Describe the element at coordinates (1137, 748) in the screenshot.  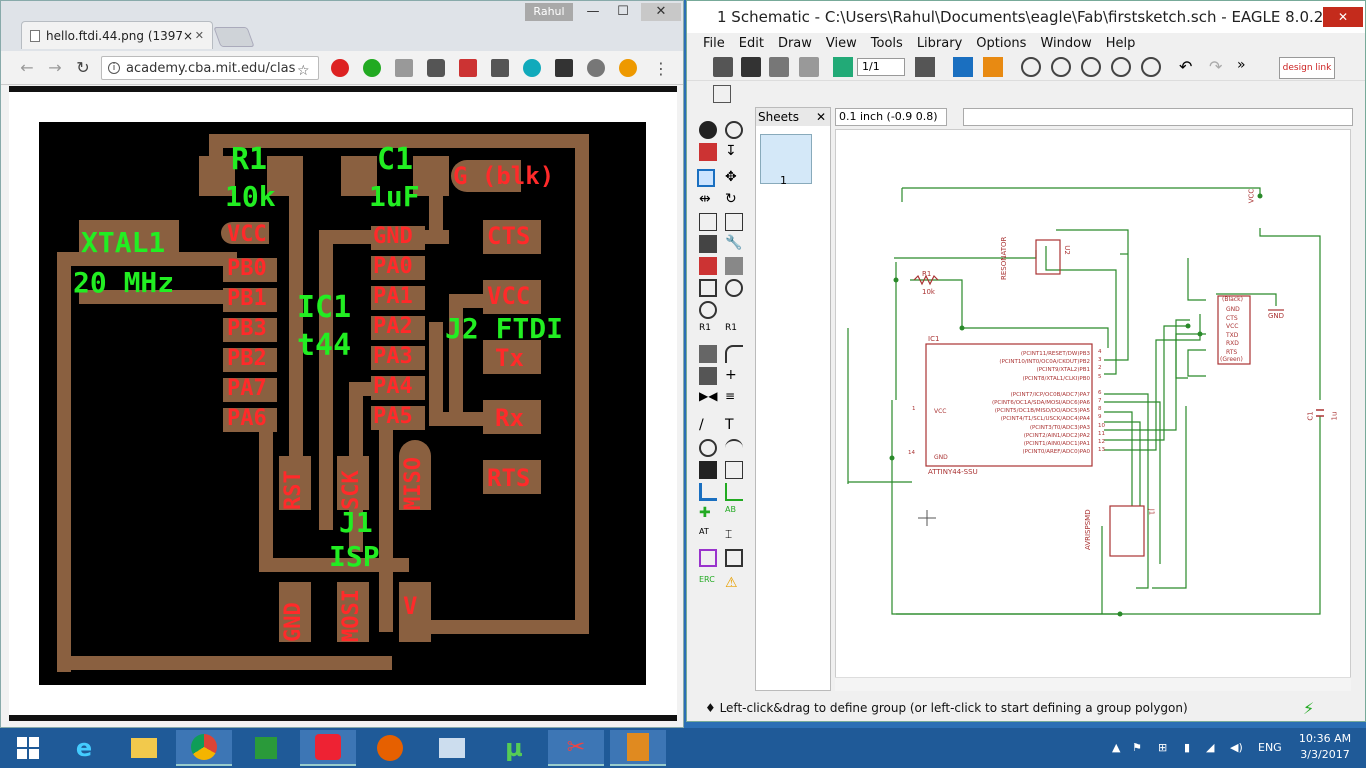
I see `flag-icon: ⚑` at that location.